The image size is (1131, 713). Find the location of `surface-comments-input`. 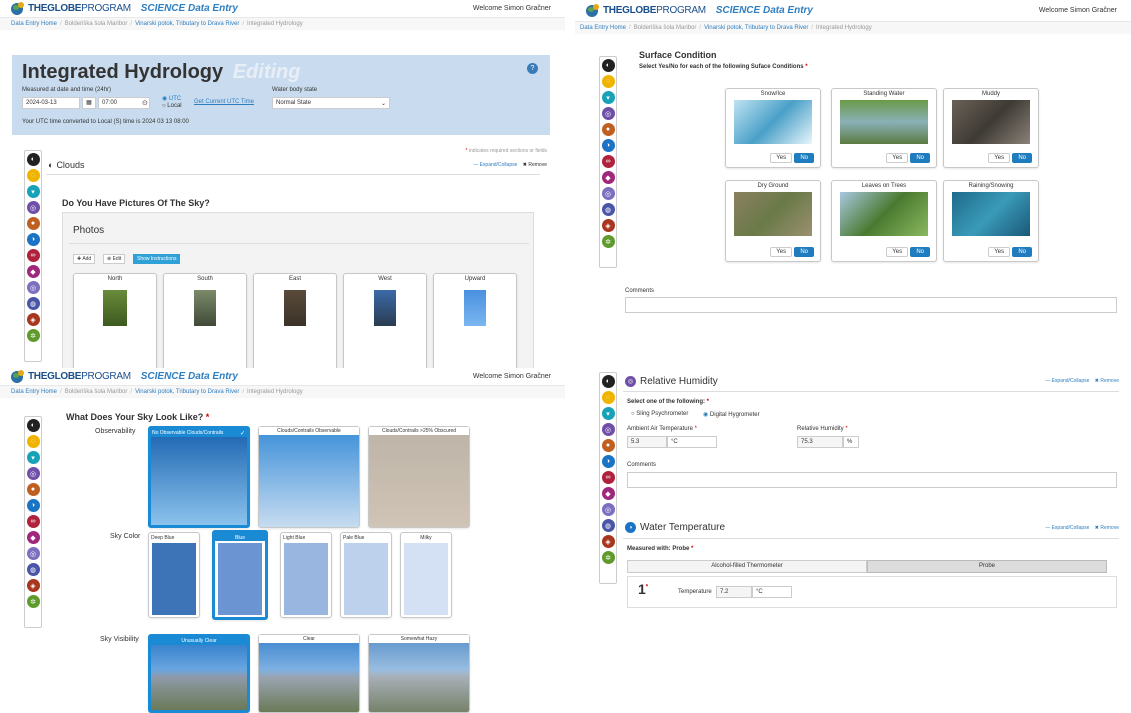

surface-comments-input is located at coordinates (871, 305).